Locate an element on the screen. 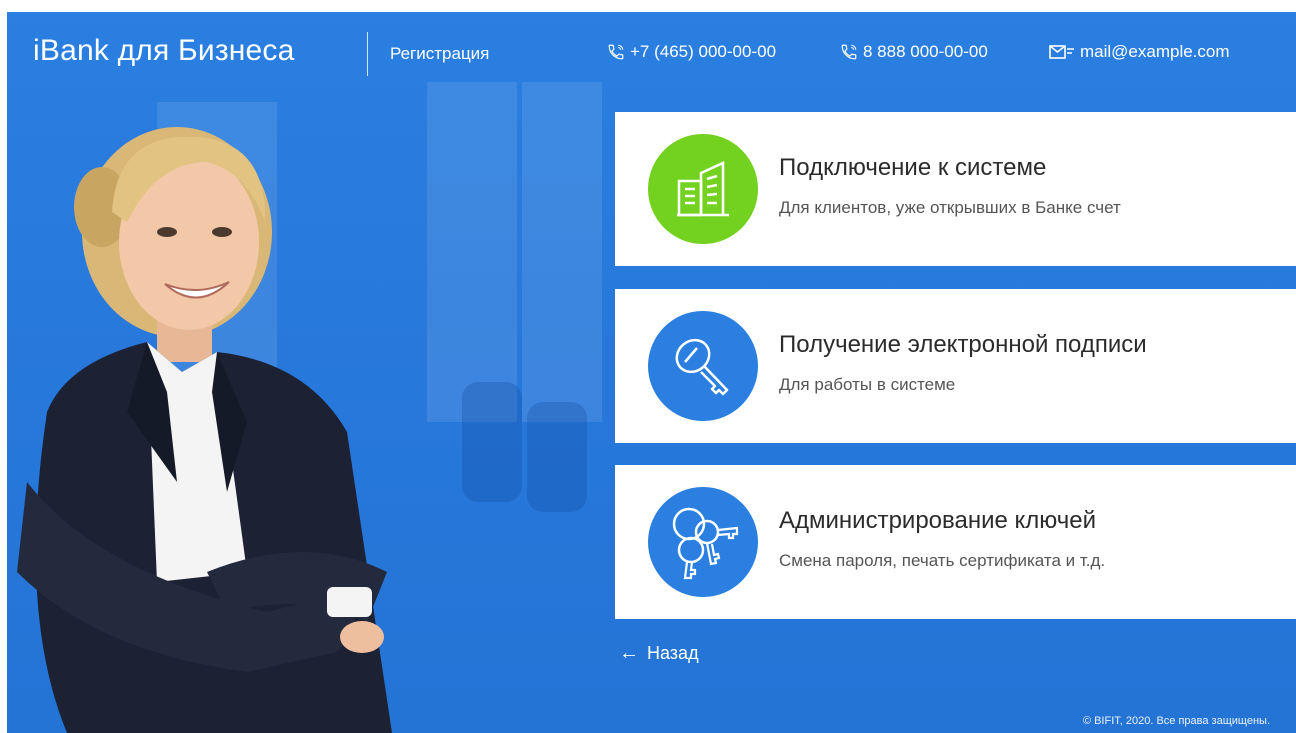 The height and width of the screenshot is (733, 1296). building-icon is located at coordinates (703, 189).